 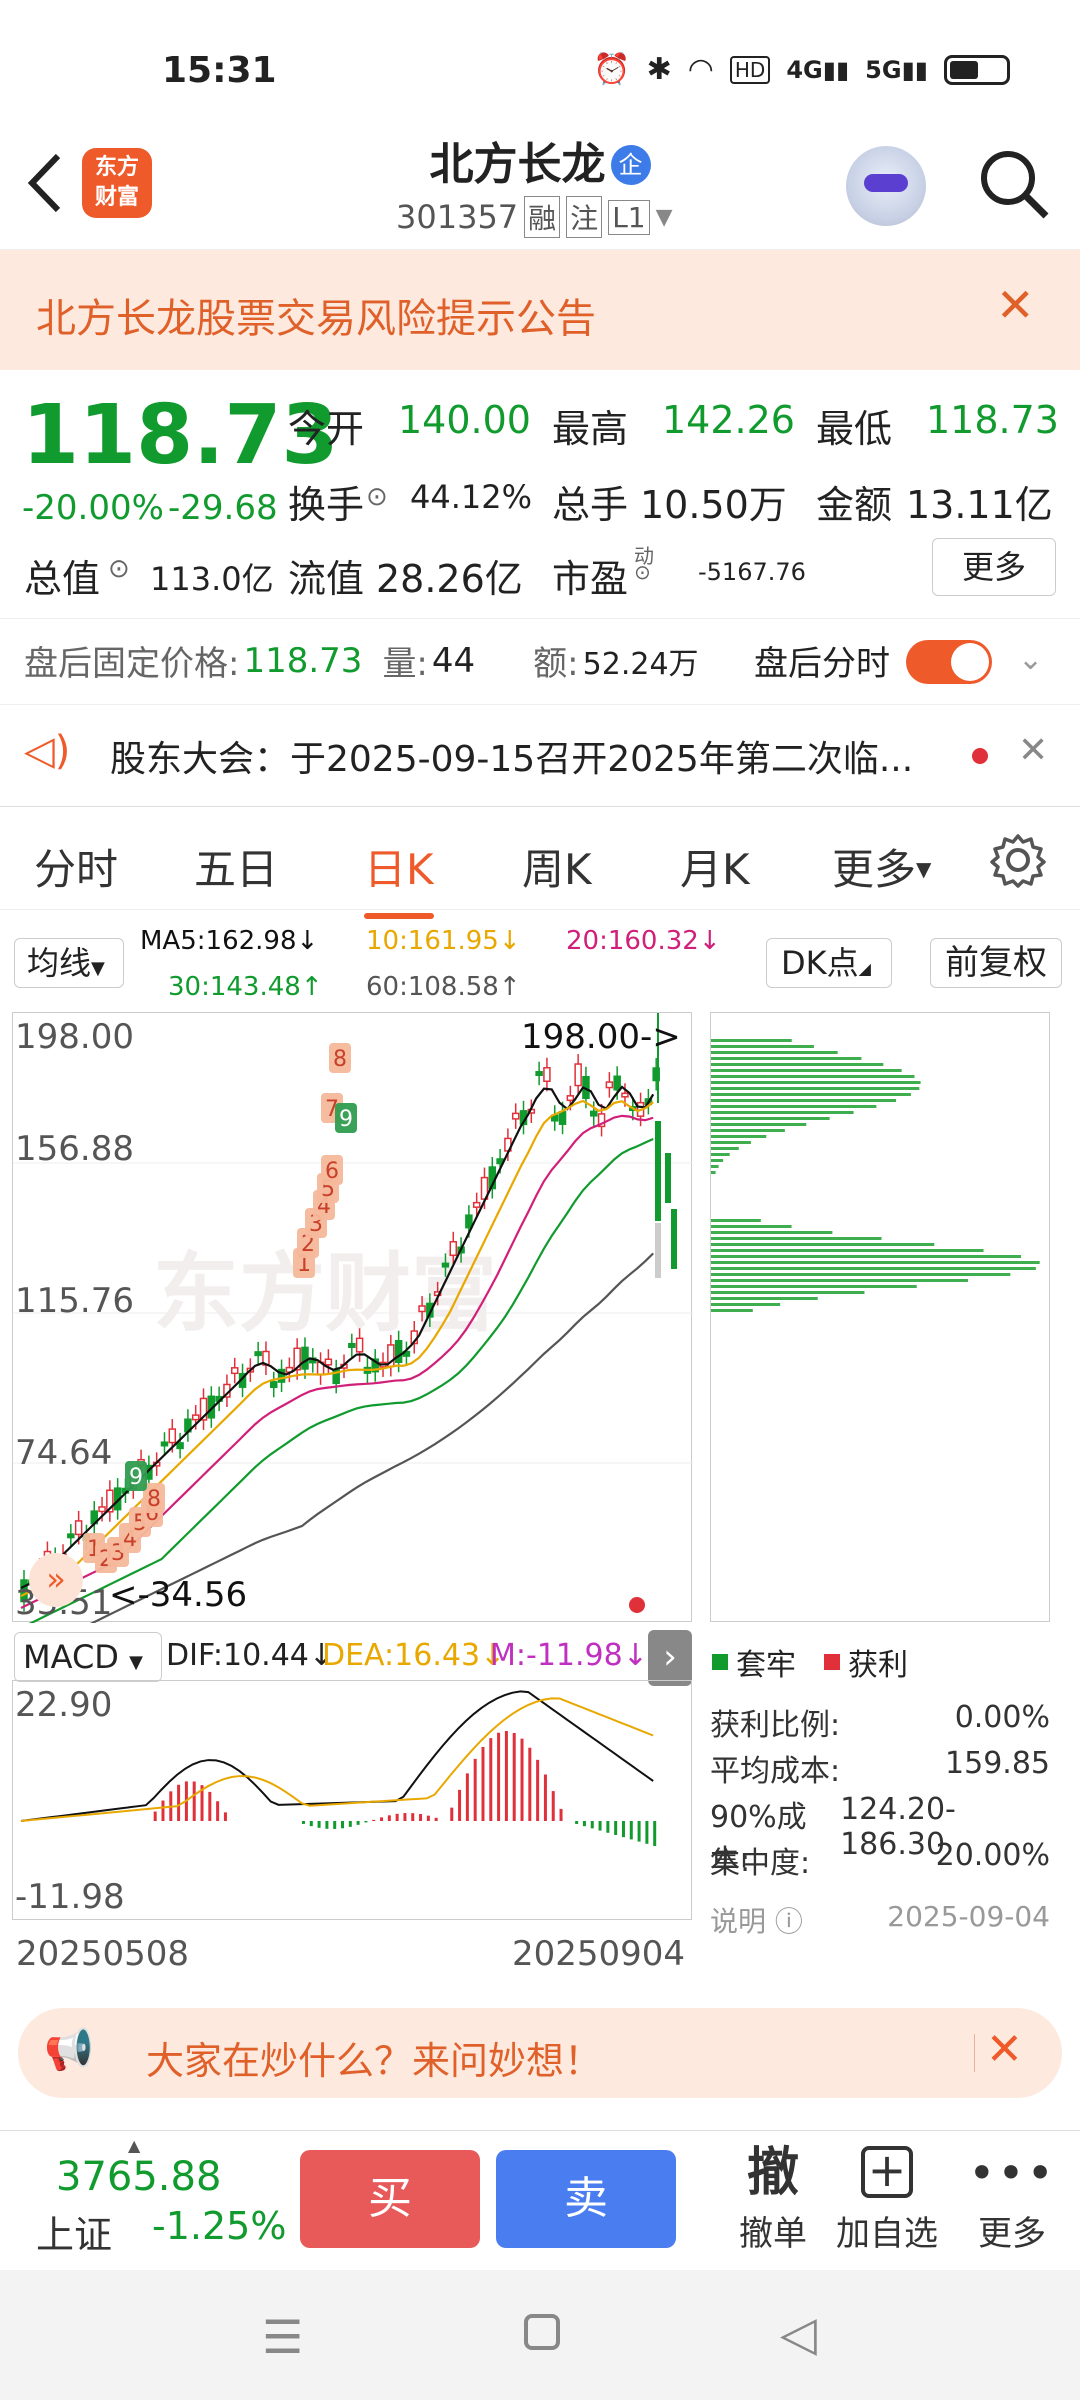 What do you see at coordinates (773, 2197) in the screenshot?
I see `cancel-order-button: 撤 撤单` at bounding box center [773, 2197].